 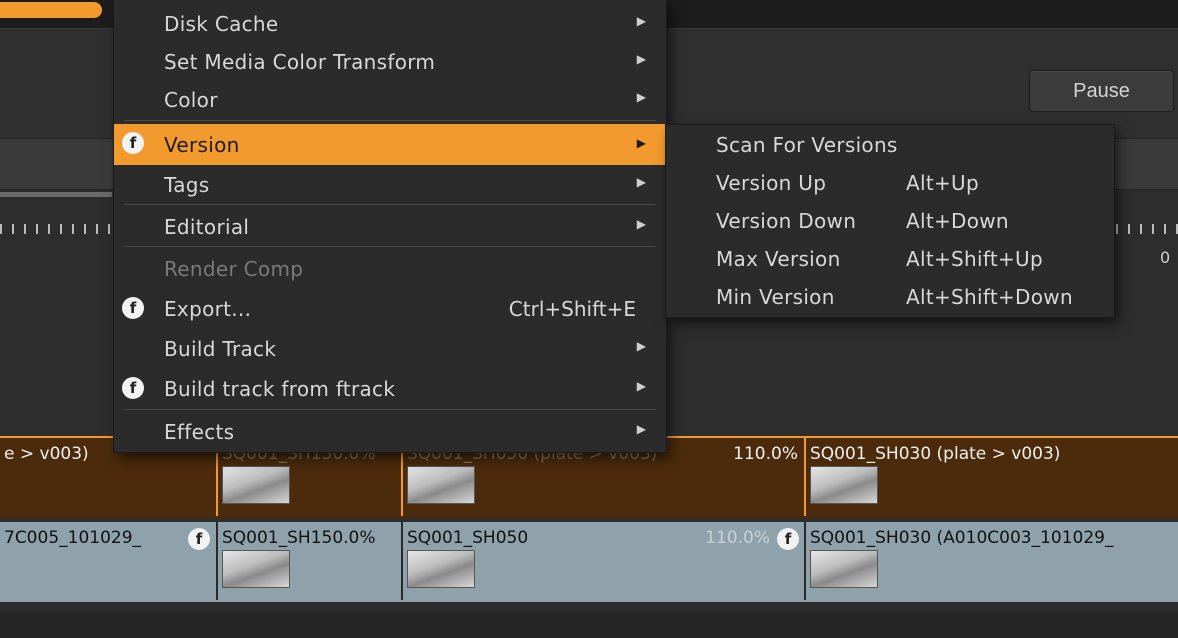 I want to click on menu-item-label: Version, so click(x=202, y=145).